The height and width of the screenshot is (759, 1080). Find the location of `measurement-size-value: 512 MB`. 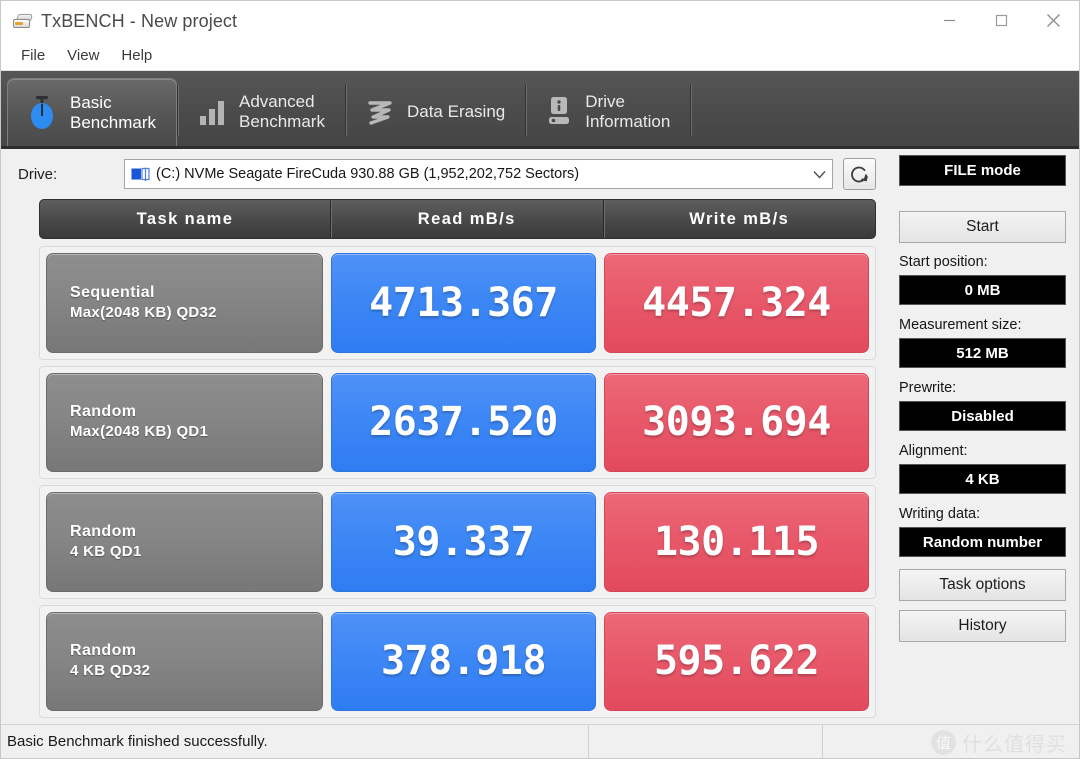

measurement-size-value: 512 MB is located at coordinates (982, 353).